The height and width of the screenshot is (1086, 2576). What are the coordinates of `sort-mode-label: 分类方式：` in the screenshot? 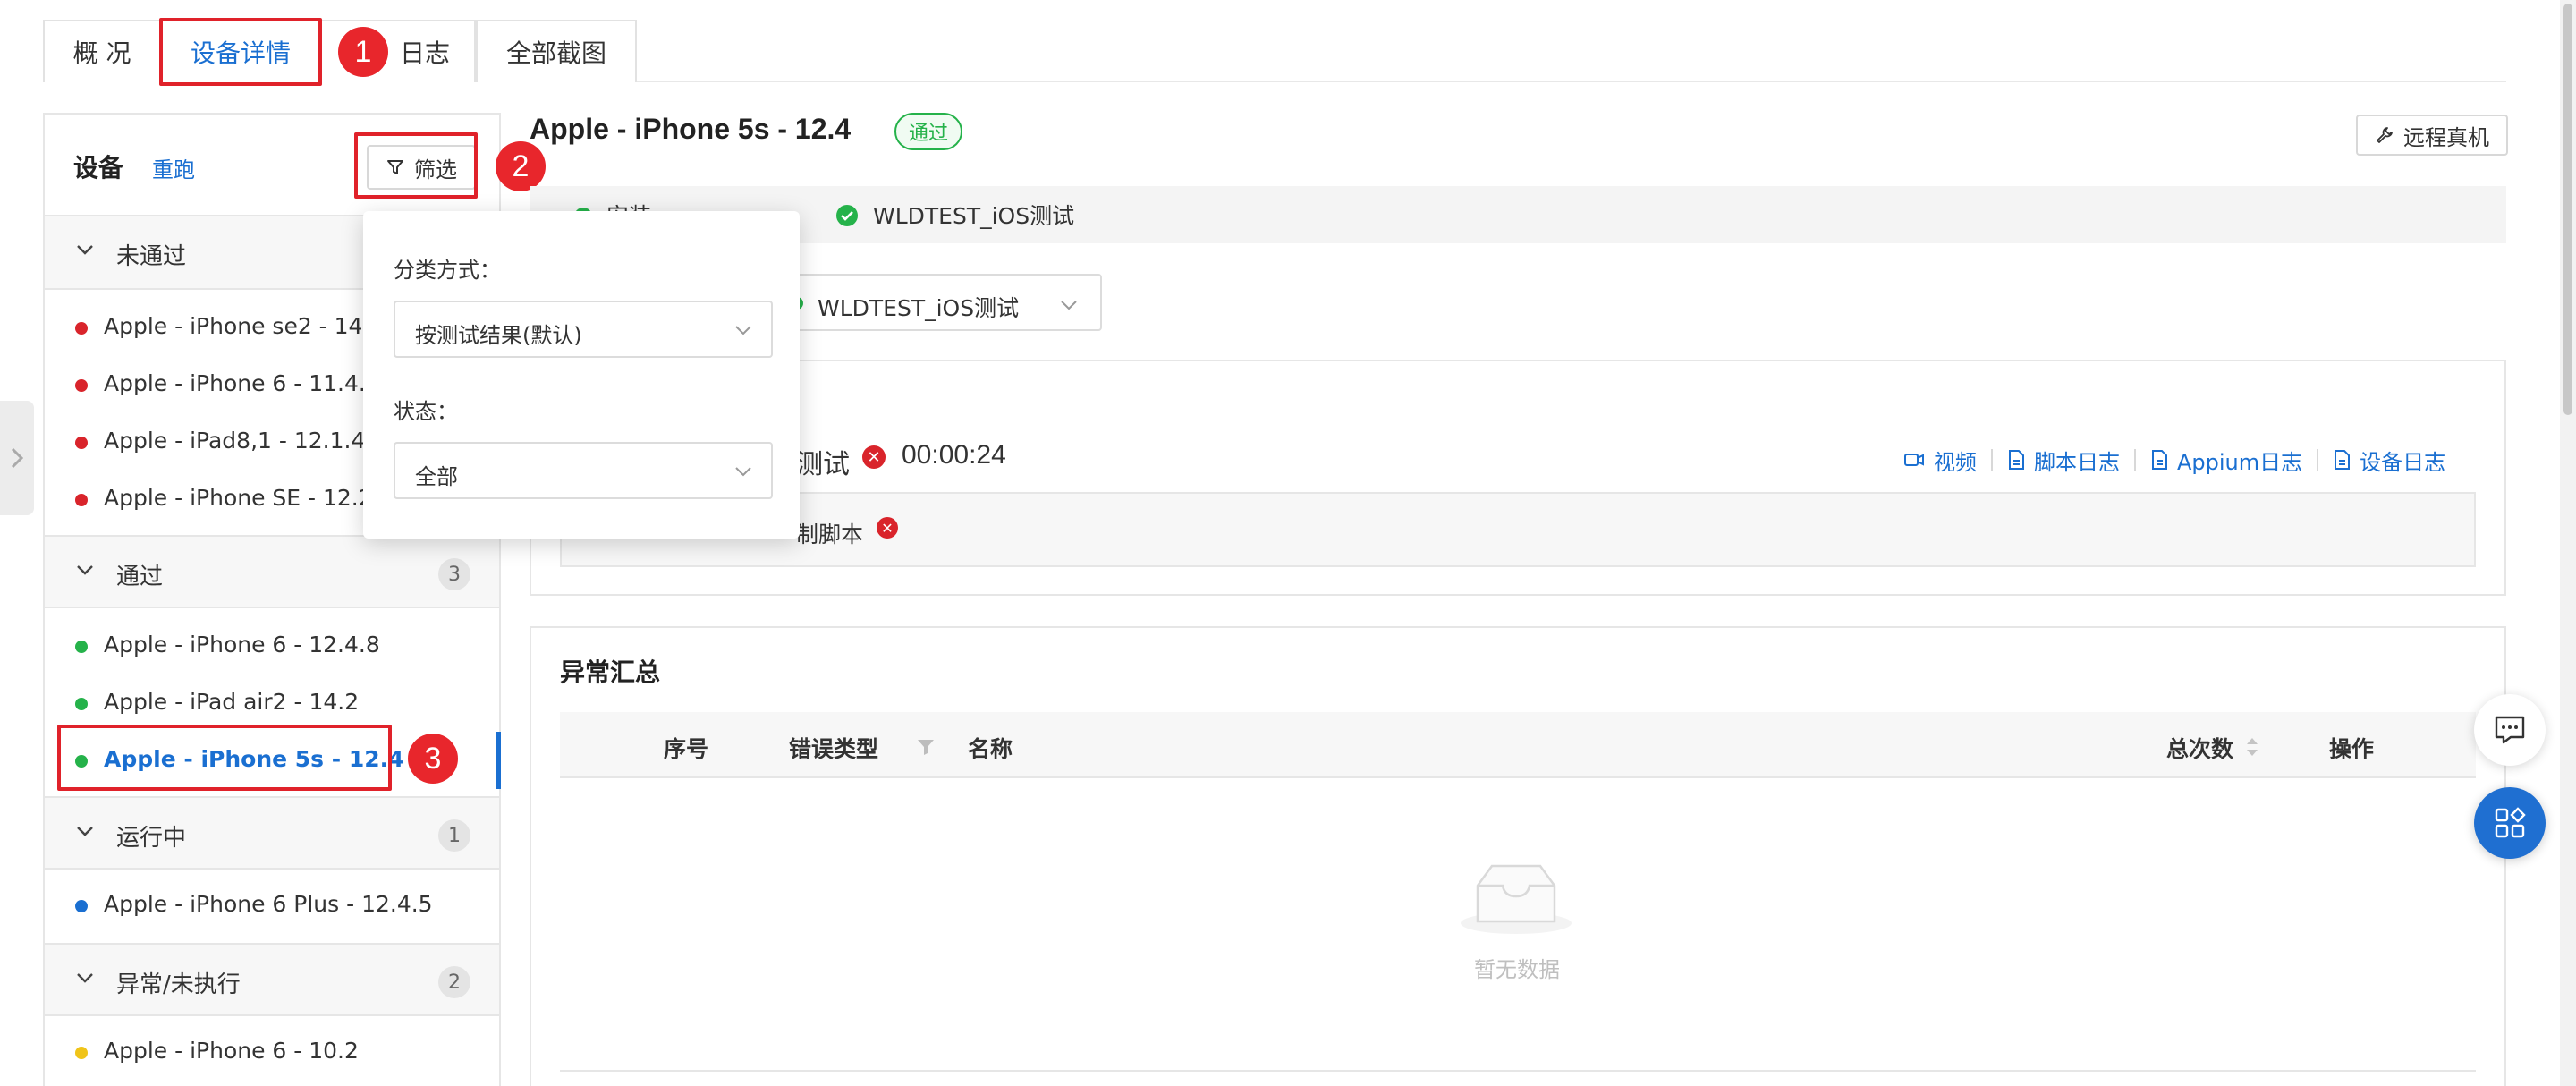 It's located at (447, 270).